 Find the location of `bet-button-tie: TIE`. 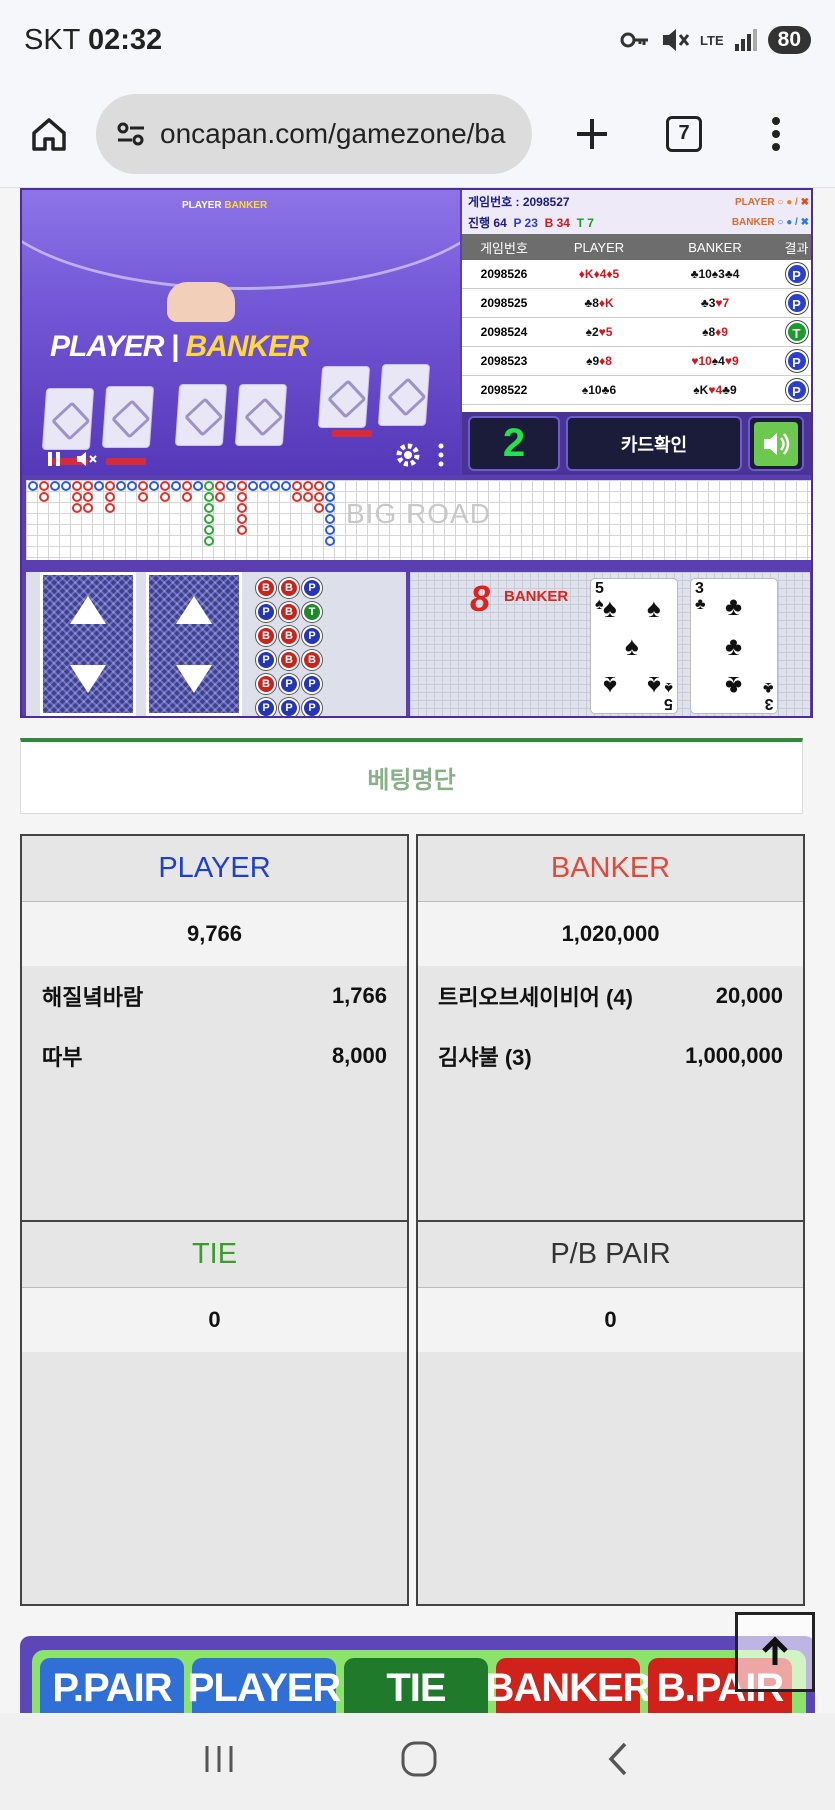

bet-button-tie: TIE is located at coordinates (416, 1685).